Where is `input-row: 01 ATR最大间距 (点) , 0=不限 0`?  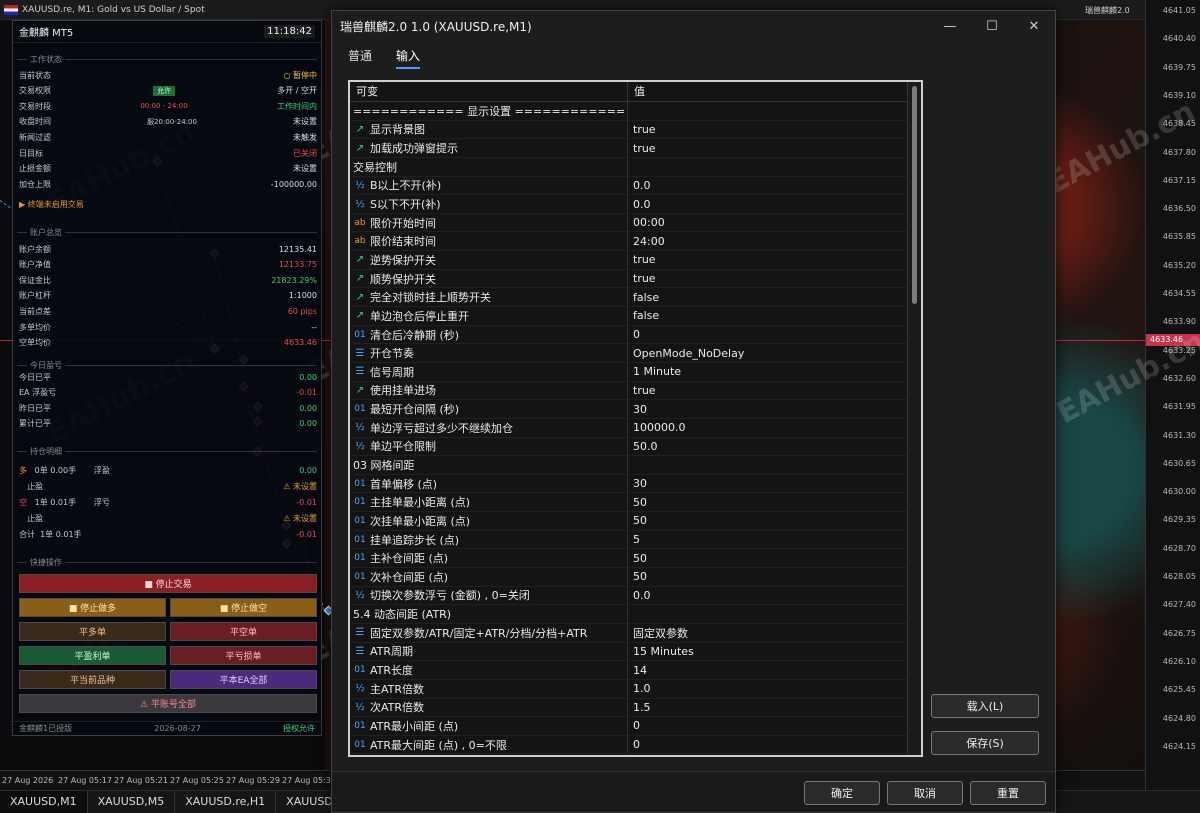
input-row: 01 ATR最大间距 (点) , 0=不限 0 is located at coordinates (635, 745).